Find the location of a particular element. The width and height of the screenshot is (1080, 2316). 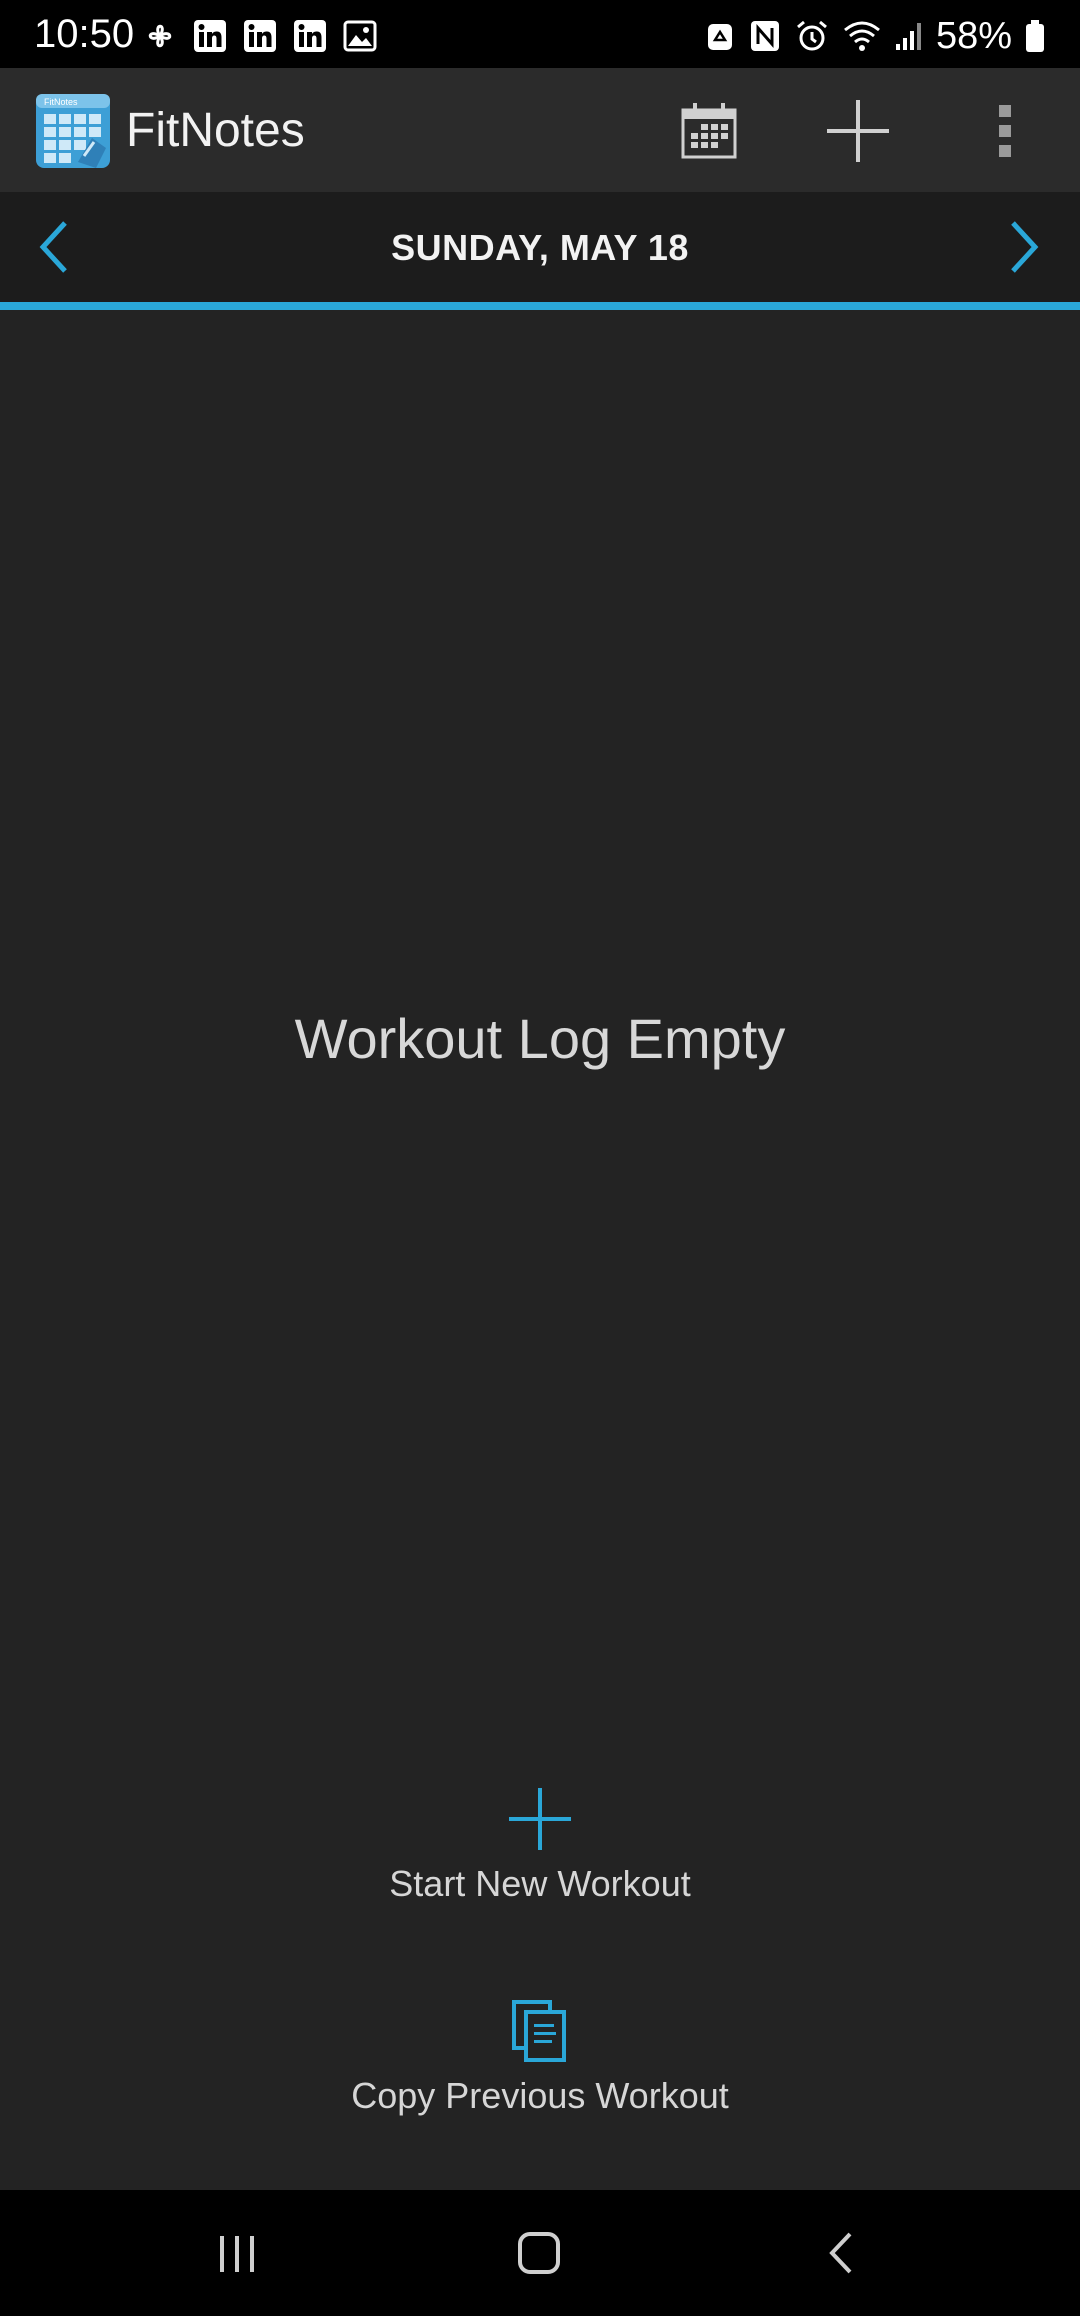

signal-icon is located at coordinates (908, 36).